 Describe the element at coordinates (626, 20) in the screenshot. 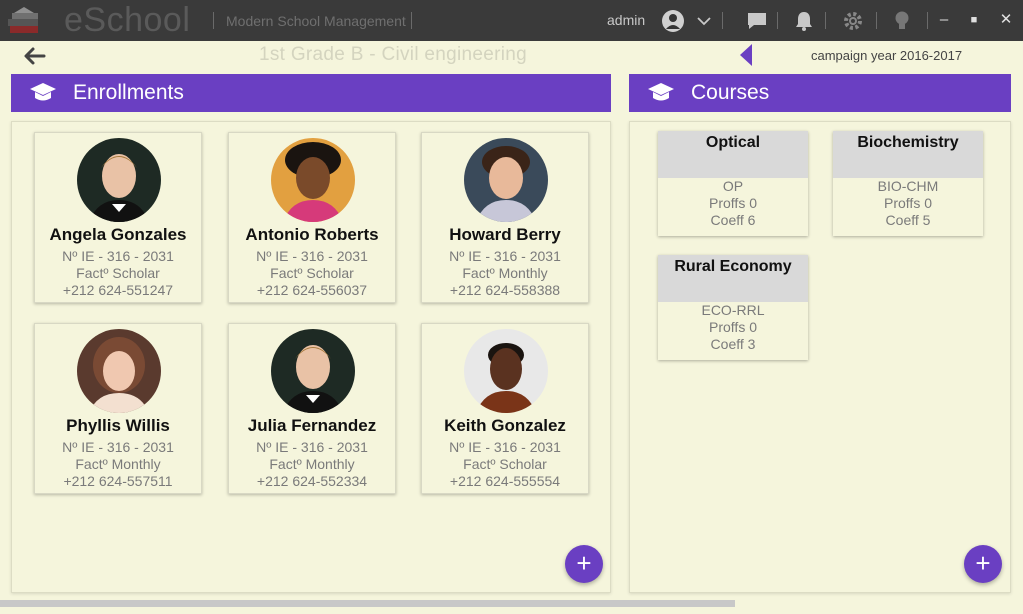

I see `username: admin` at that location.